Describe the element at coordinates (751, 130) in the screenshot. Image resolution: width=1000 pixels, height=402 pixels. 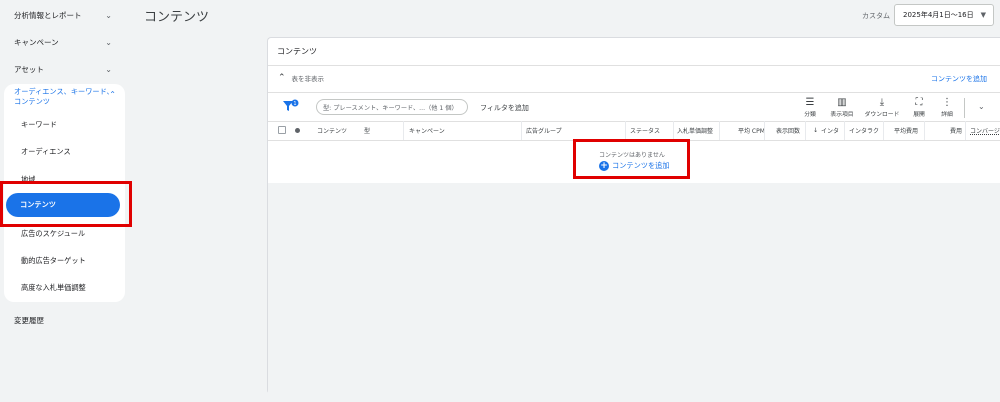
I see `column-header-avg-cpm: 平均 CPM` at that location.